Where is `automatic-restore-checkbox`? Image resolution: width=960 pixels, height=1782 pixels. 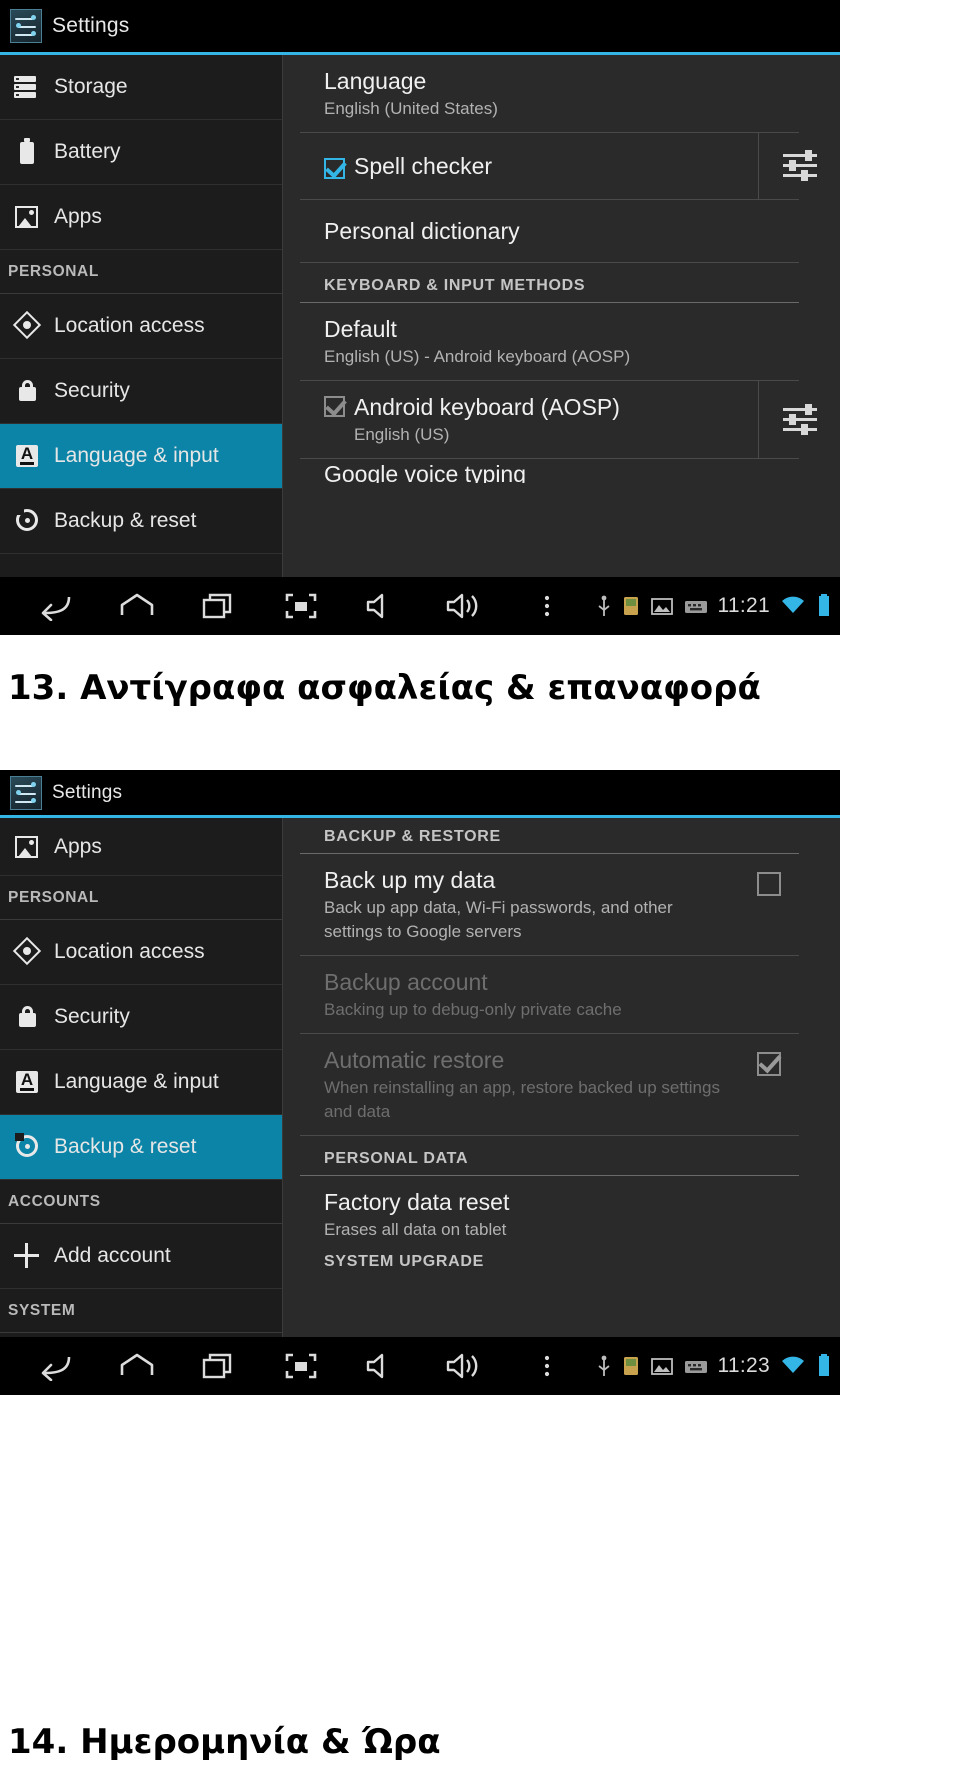 automatic-restore-checkbox is located at coordinates (769, 1064).